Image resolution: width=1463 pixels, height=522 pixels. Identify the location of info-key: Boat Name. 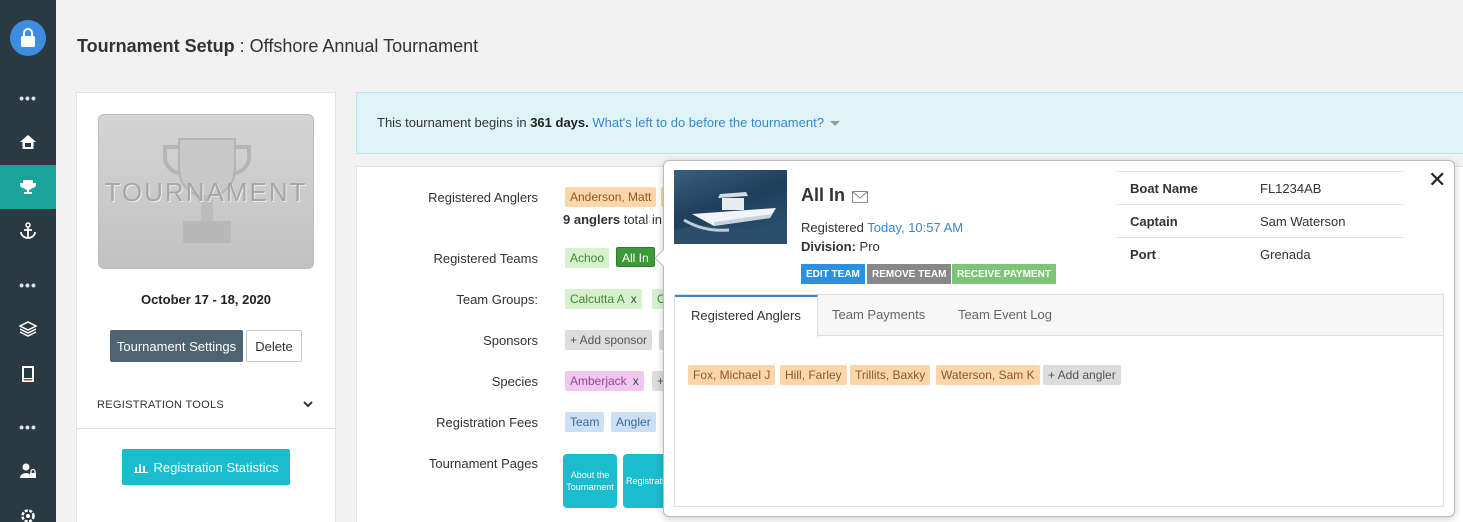
(1180, 188).